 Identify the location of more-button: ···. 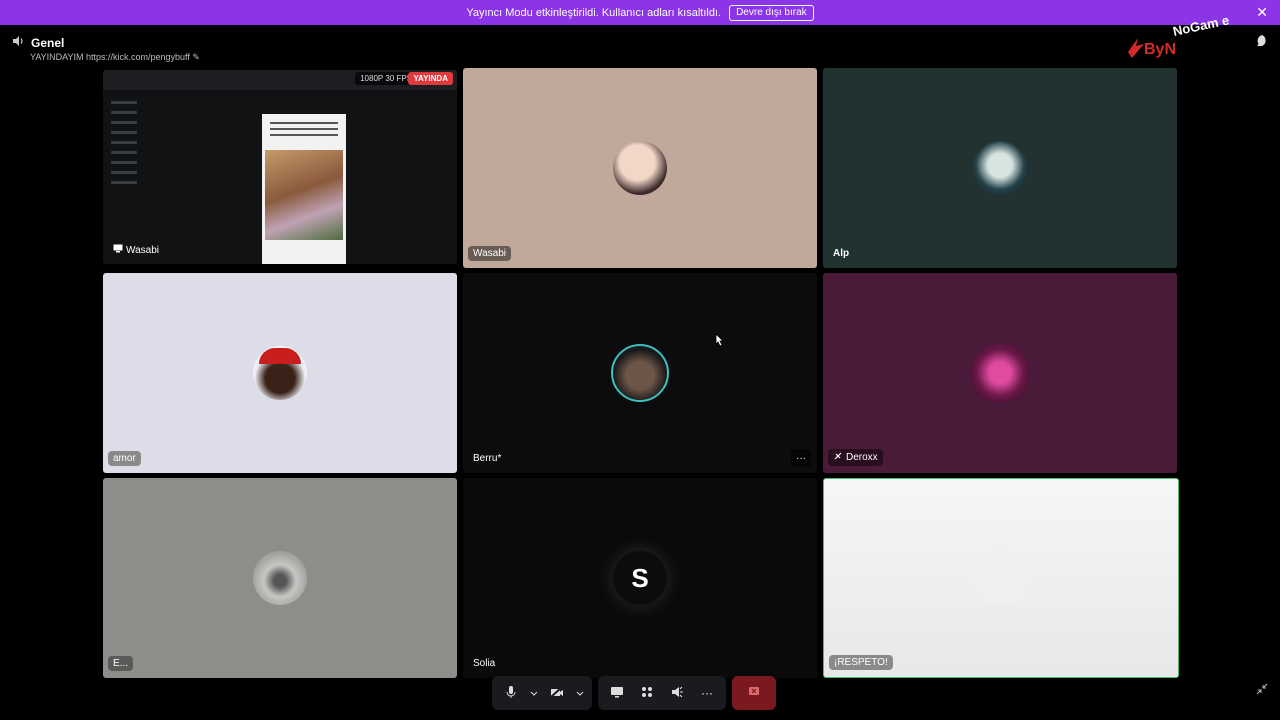
(707, 693).